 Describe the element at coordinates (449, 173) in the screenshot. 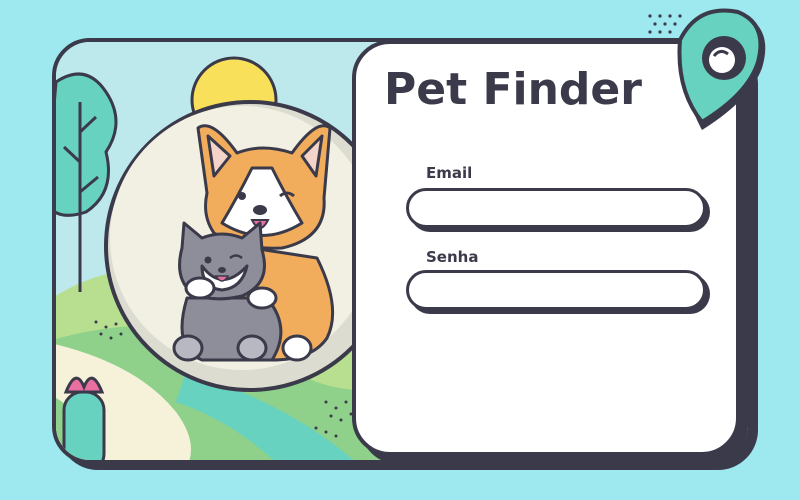

I see `email-label: Email` at that location.